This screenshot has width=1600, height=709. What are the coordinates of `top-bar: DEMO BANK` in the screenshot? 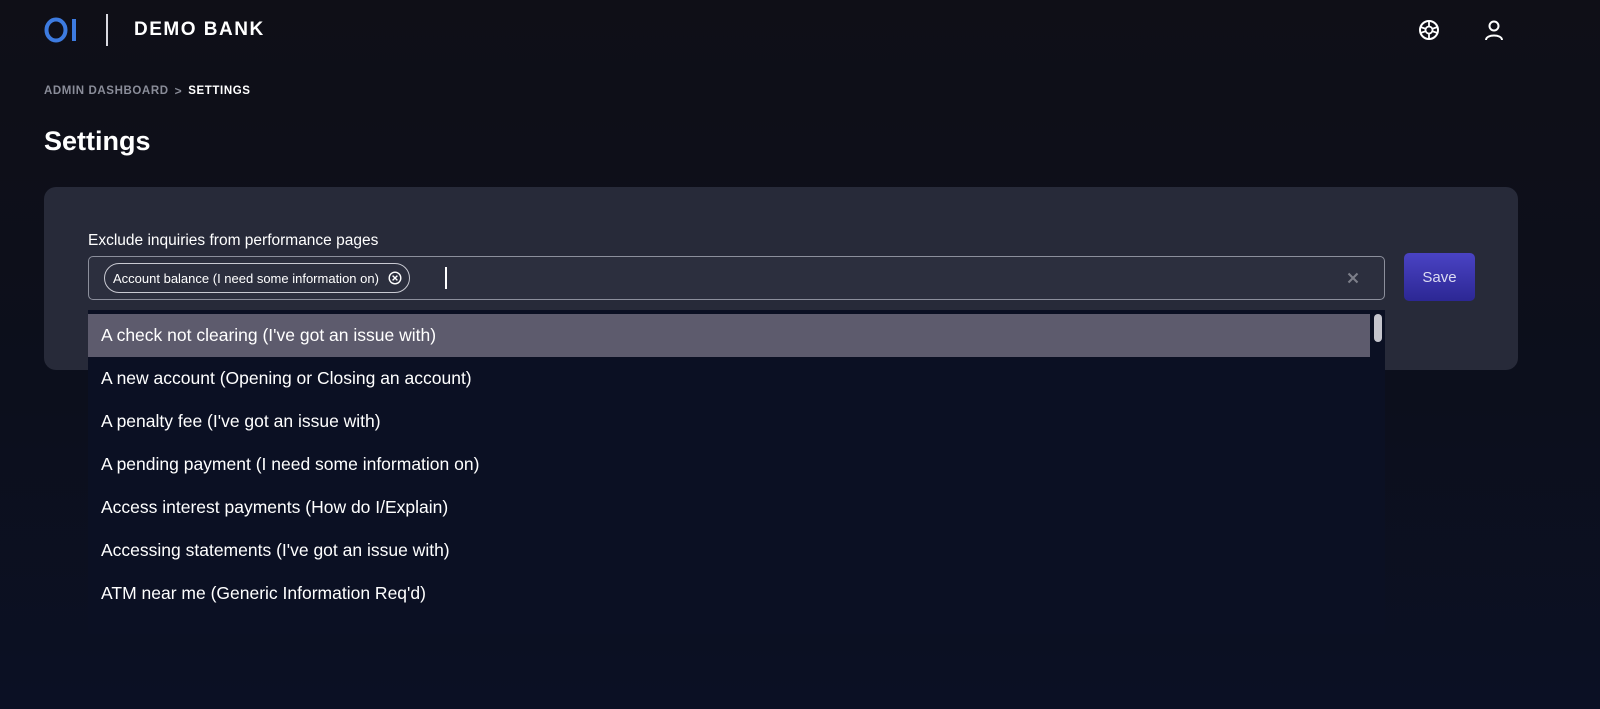 It's located at (800, 30).